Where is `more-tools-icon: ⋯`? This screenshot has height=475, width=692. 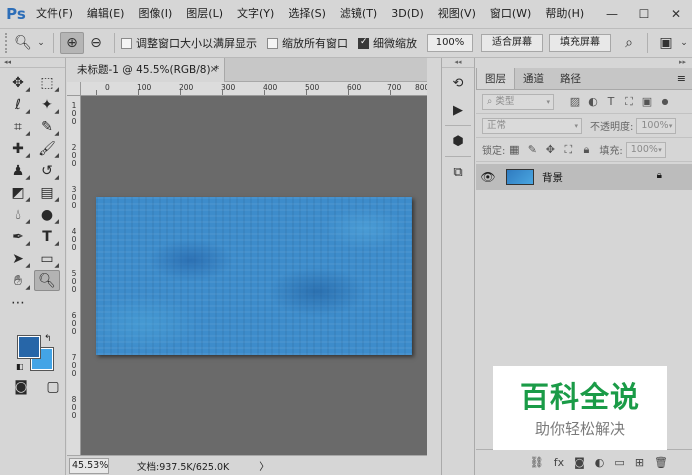 more-tools-icon: ⋯ is located at coordinates (18, 302).